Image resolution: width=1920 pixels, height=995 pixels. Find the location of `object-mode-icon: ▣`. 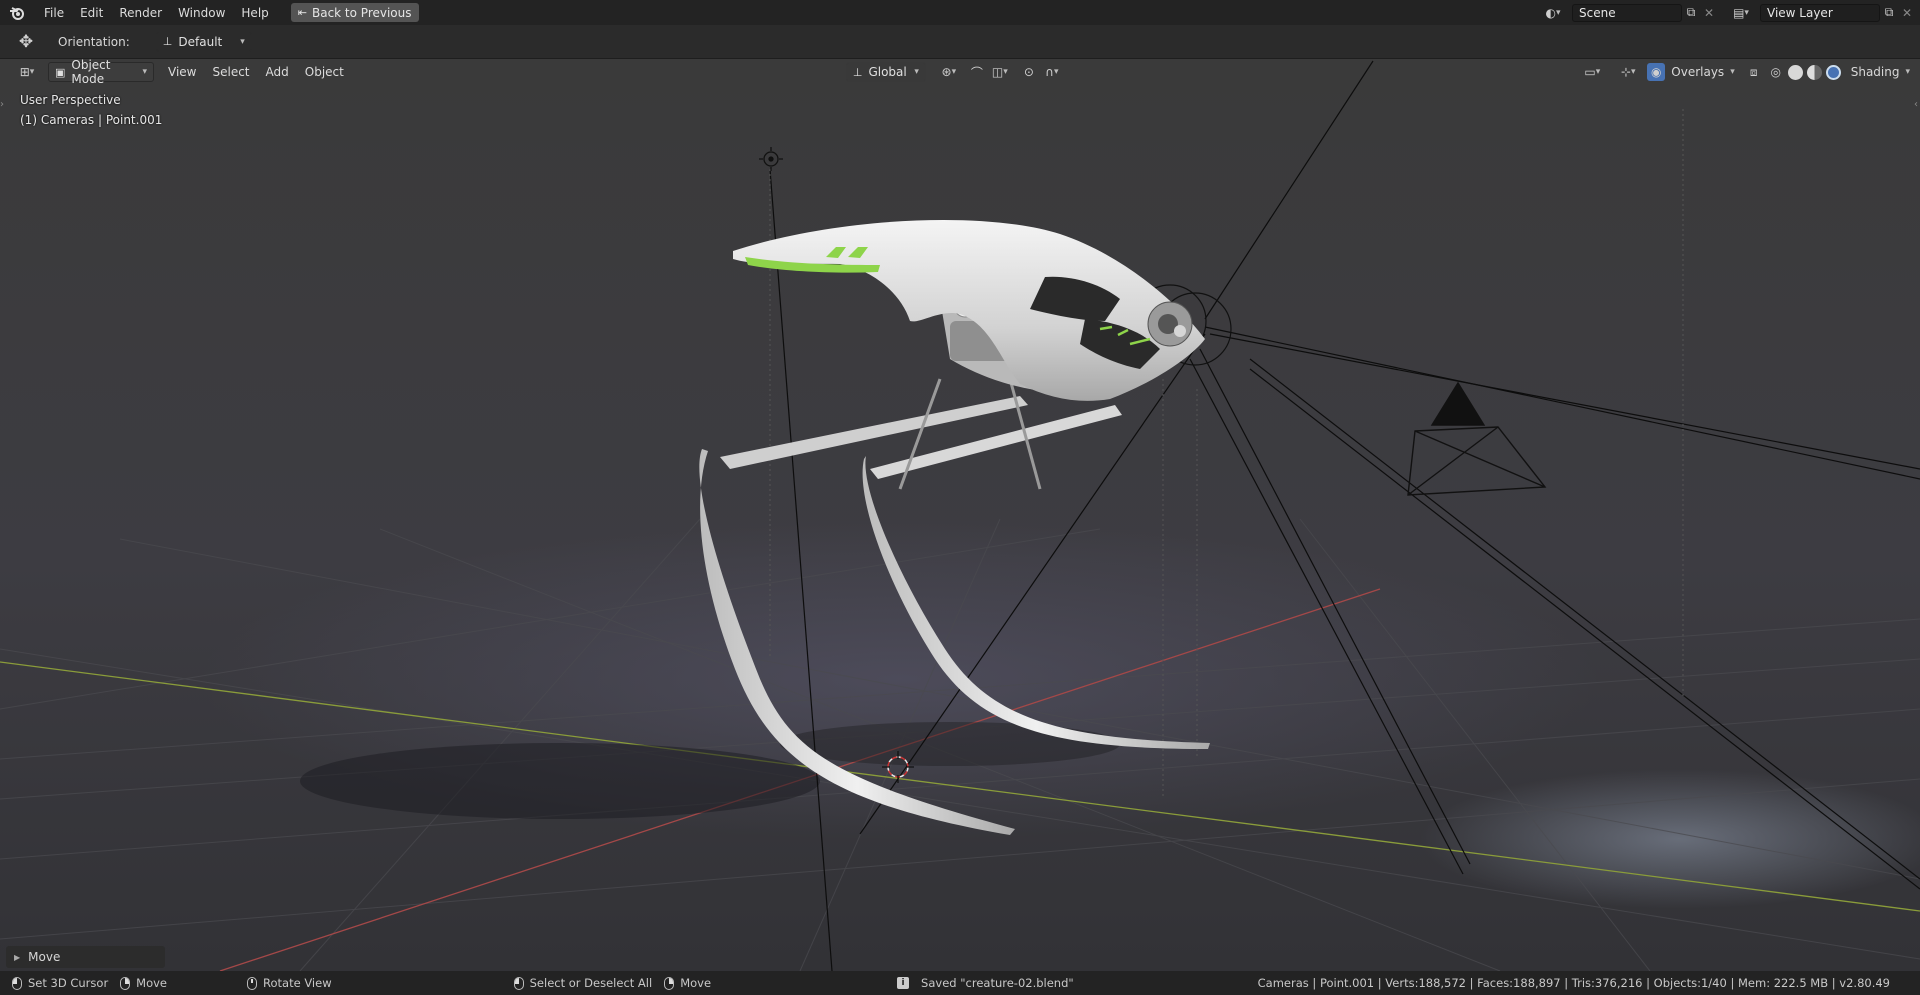

object-mode-icon: ▣ is located at coordinates (60, 72).